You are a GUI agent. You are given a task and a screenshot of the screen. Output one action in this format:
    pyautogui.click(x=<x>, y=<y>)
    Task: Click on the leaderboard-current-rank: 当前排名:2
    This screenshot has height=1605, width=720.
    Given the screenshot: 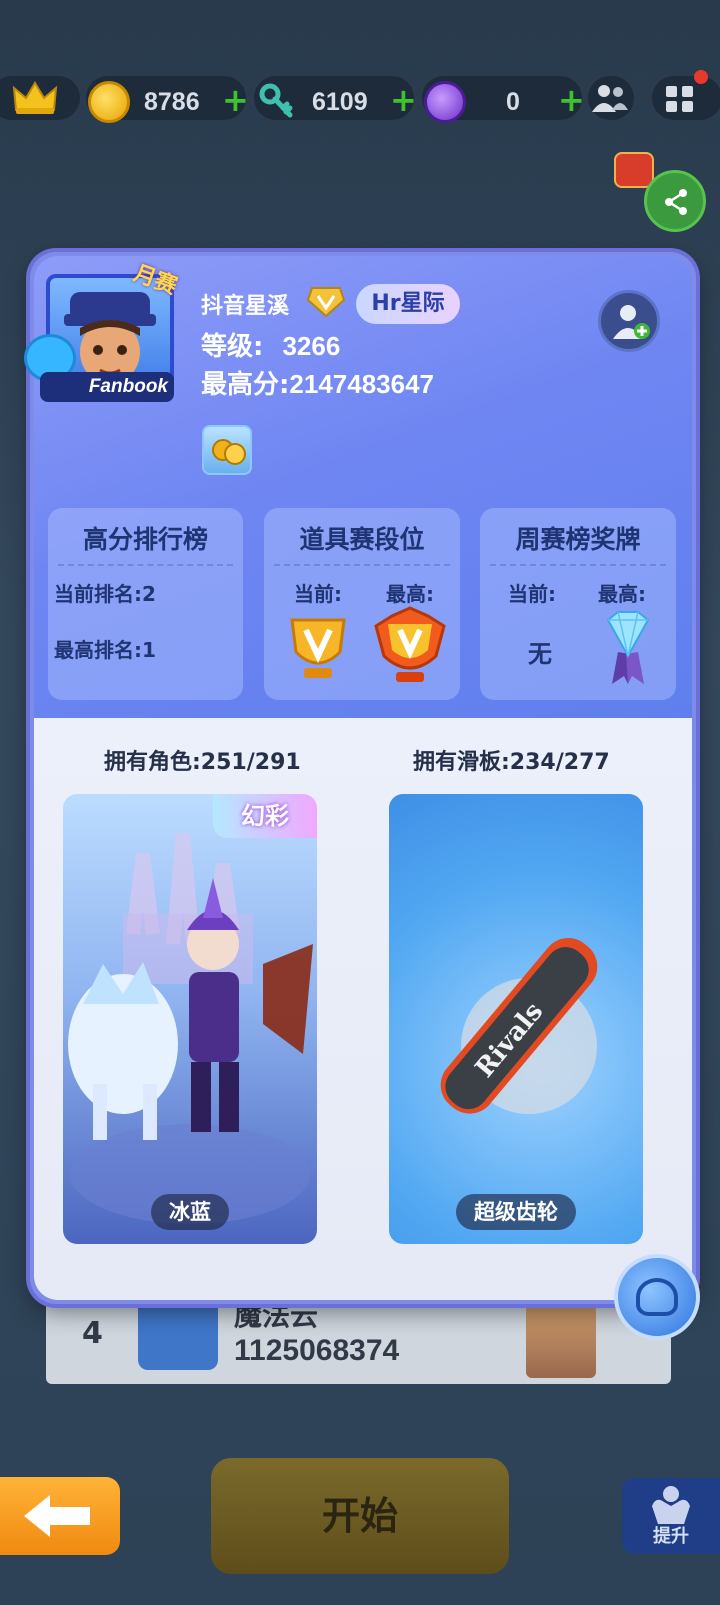 What is the action you would take?
    pyautogui.click(x=105, y=594)
    